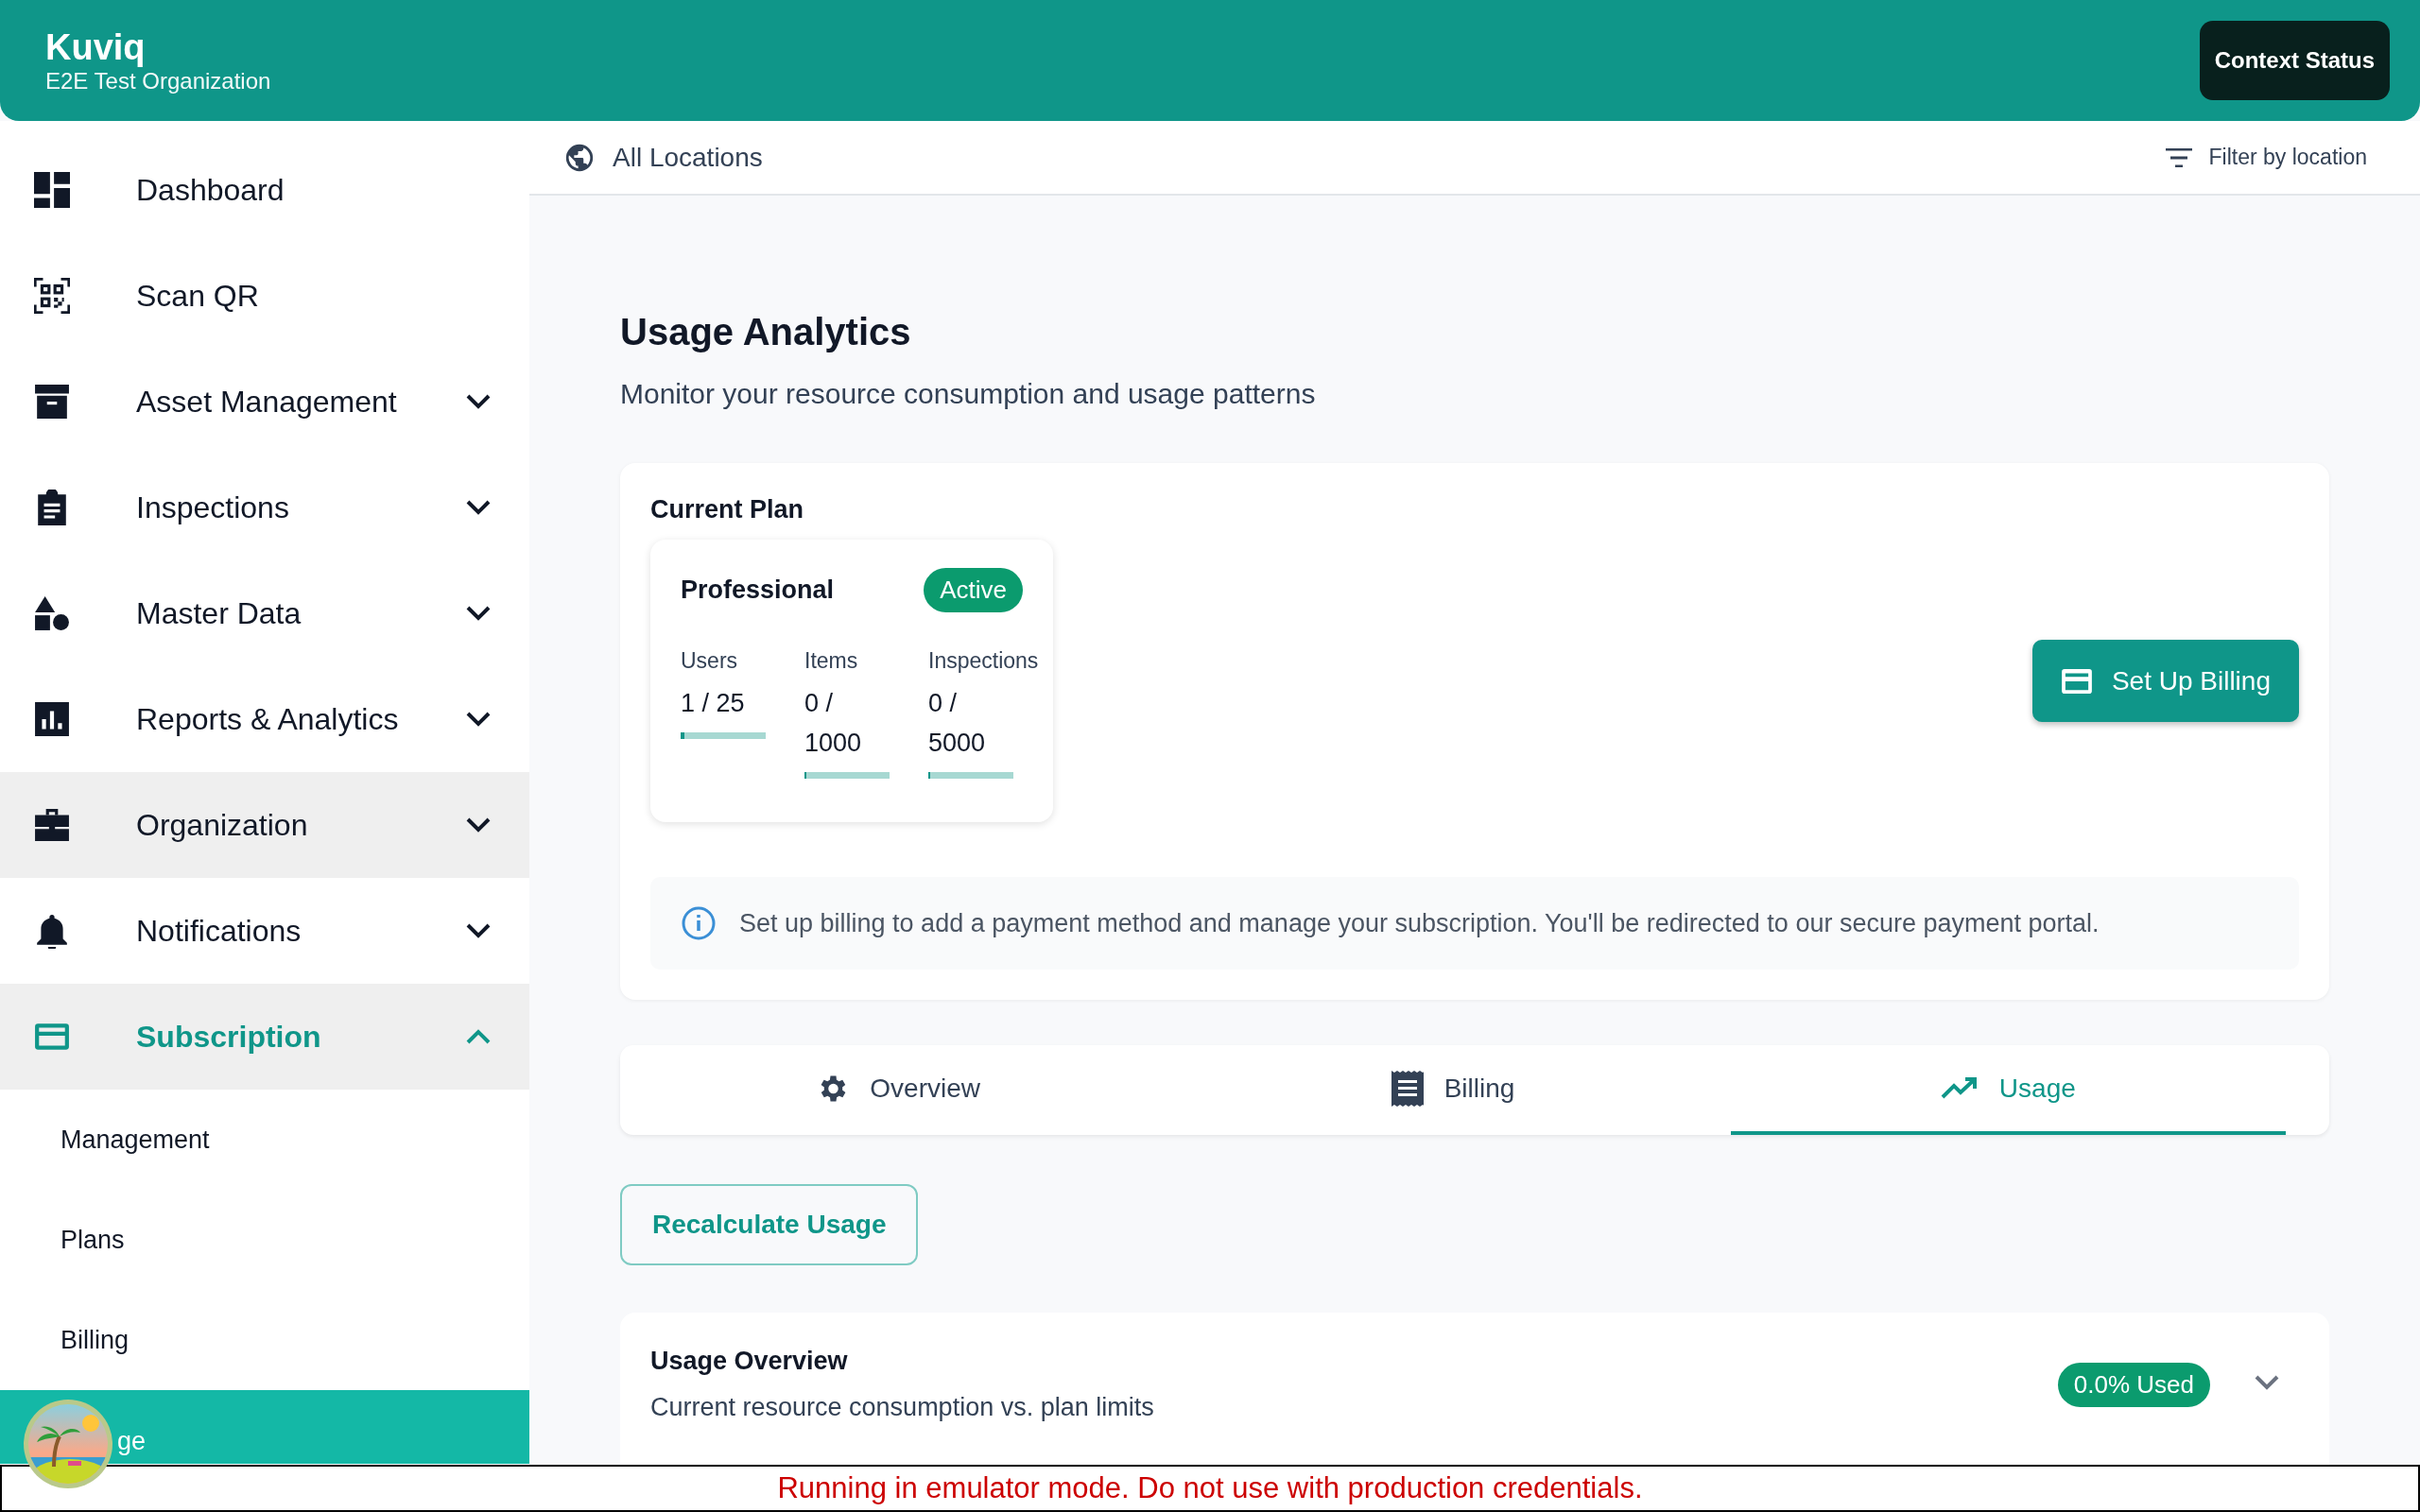  Describe the element at coordinates (264, 1240) in the screenshot. I see `sidebar-subitem: Plans` at that location.